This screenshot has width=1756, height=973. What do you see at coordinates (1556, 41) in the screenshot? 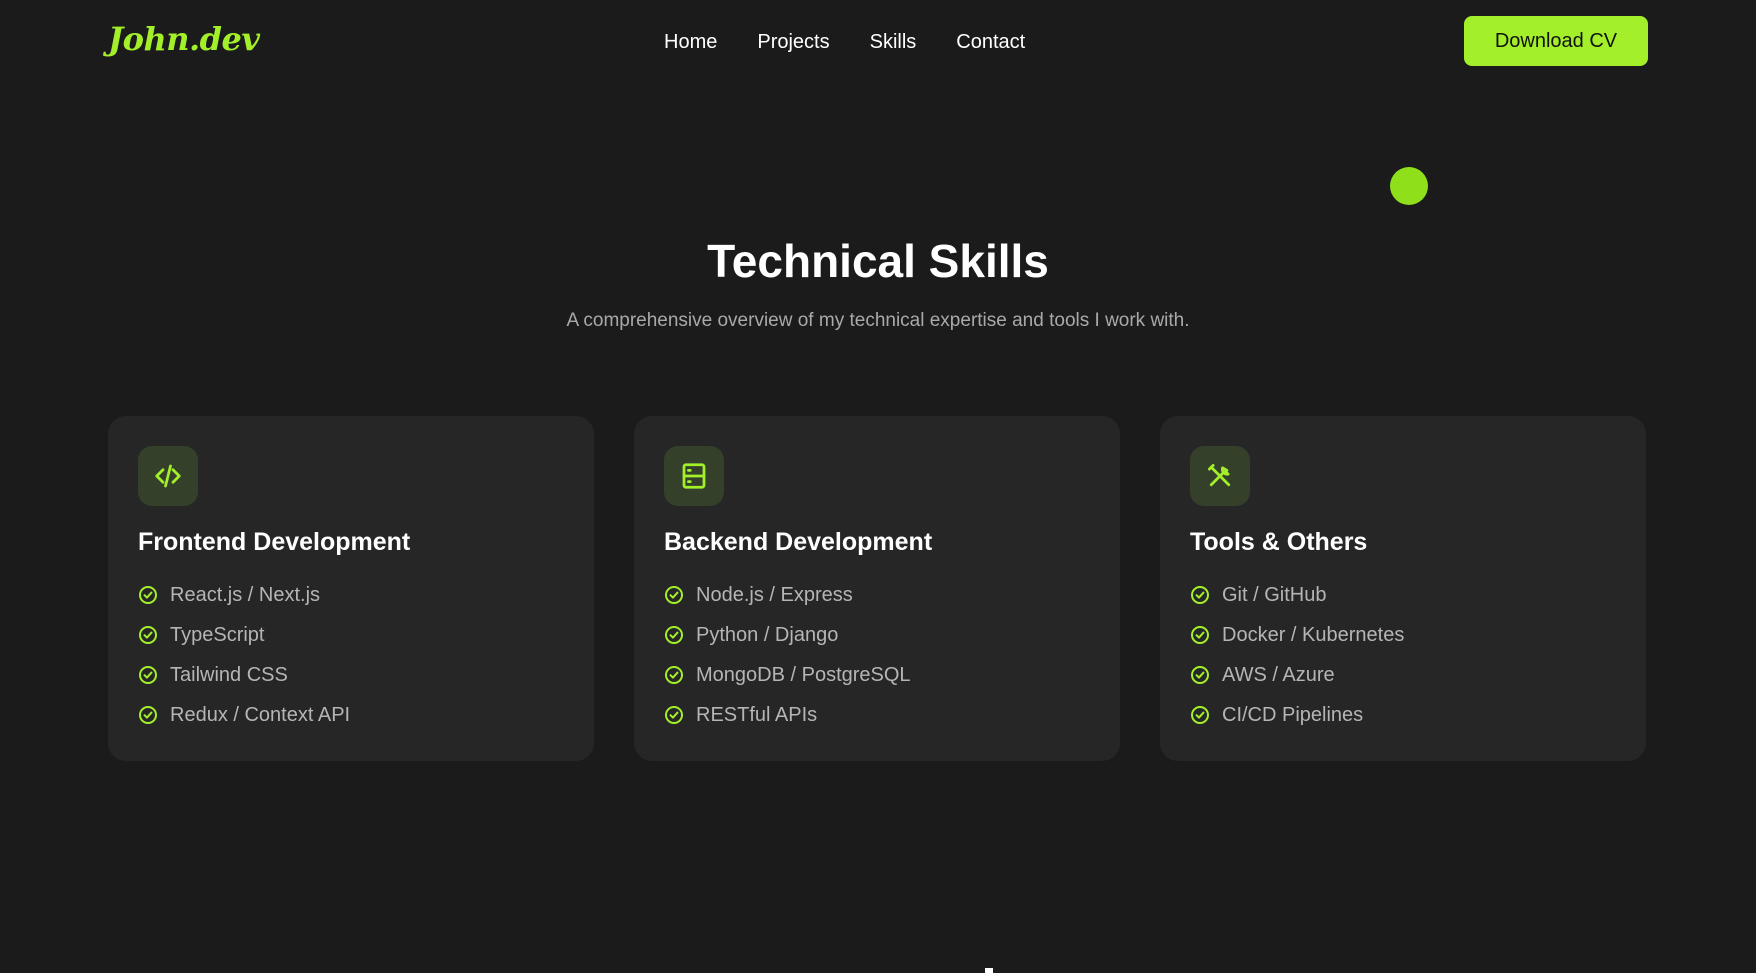
I see `download-cv-button: Download CV` at bounding box center [1556, 41].